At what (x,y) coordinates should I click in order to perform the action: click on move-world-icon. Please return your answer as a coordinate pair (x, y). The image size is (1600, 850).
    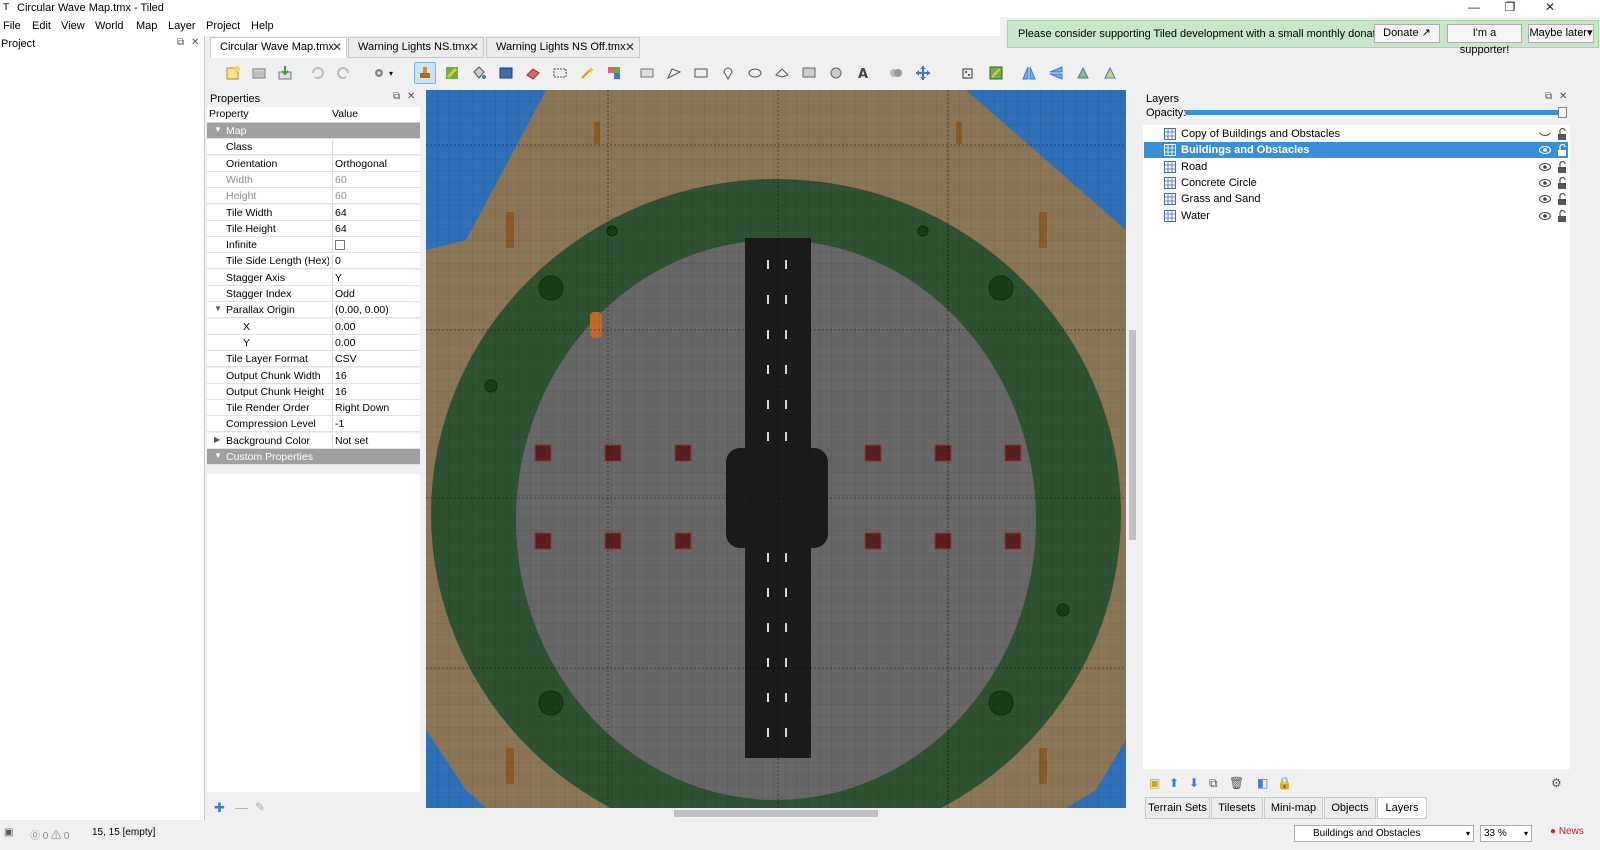
    Looking at the image, I should click on (923, 73).